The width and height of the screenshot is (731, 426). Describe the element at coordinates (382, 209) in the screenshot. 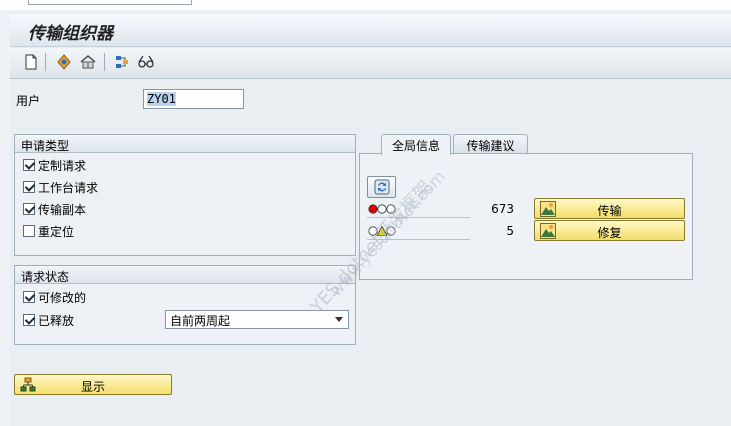

I see `traffic-light-red-icon` at that location.